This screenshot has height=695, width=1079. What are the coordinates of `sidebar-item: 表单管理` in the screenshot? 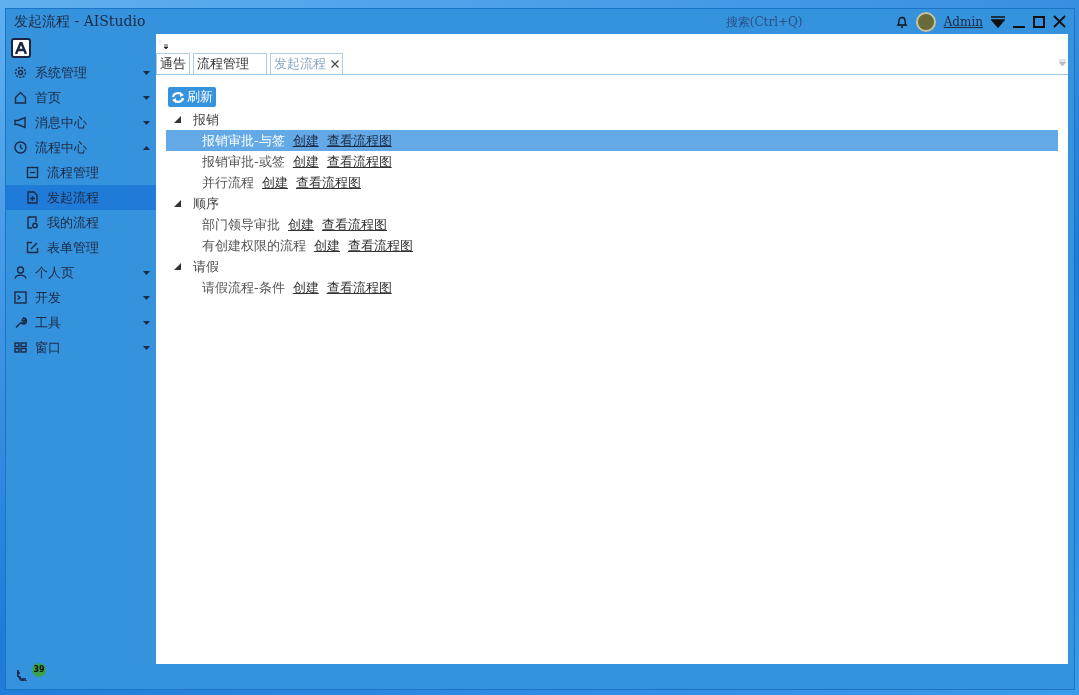 It's located at (81, 247).